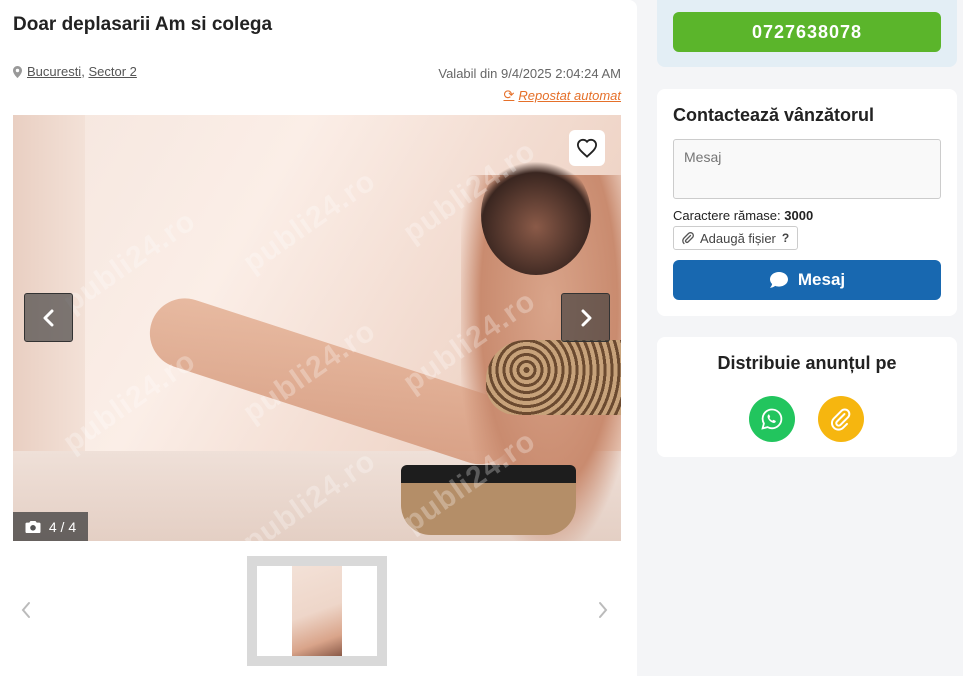 The image size is (963, 676). I want to click on share-whatsapp-button, so click(772, 419).